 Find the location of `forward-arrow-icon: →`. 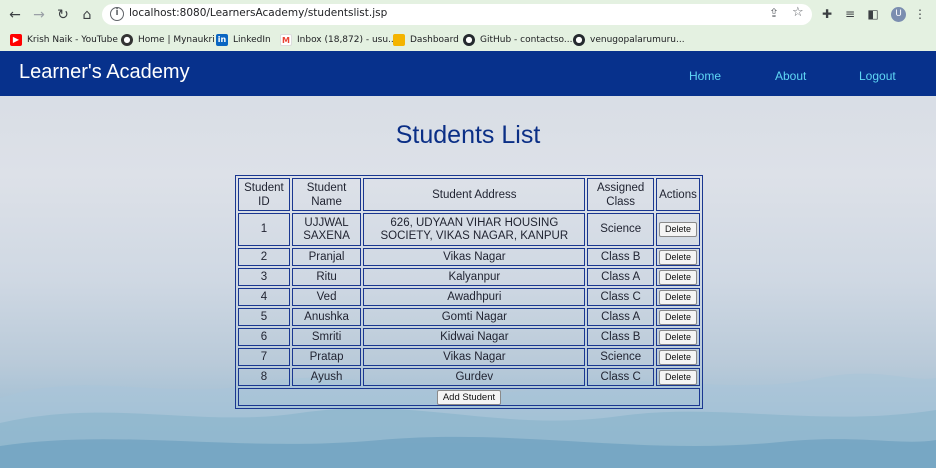

forward-arrow-icon: → is located at coordinates (39, 15).